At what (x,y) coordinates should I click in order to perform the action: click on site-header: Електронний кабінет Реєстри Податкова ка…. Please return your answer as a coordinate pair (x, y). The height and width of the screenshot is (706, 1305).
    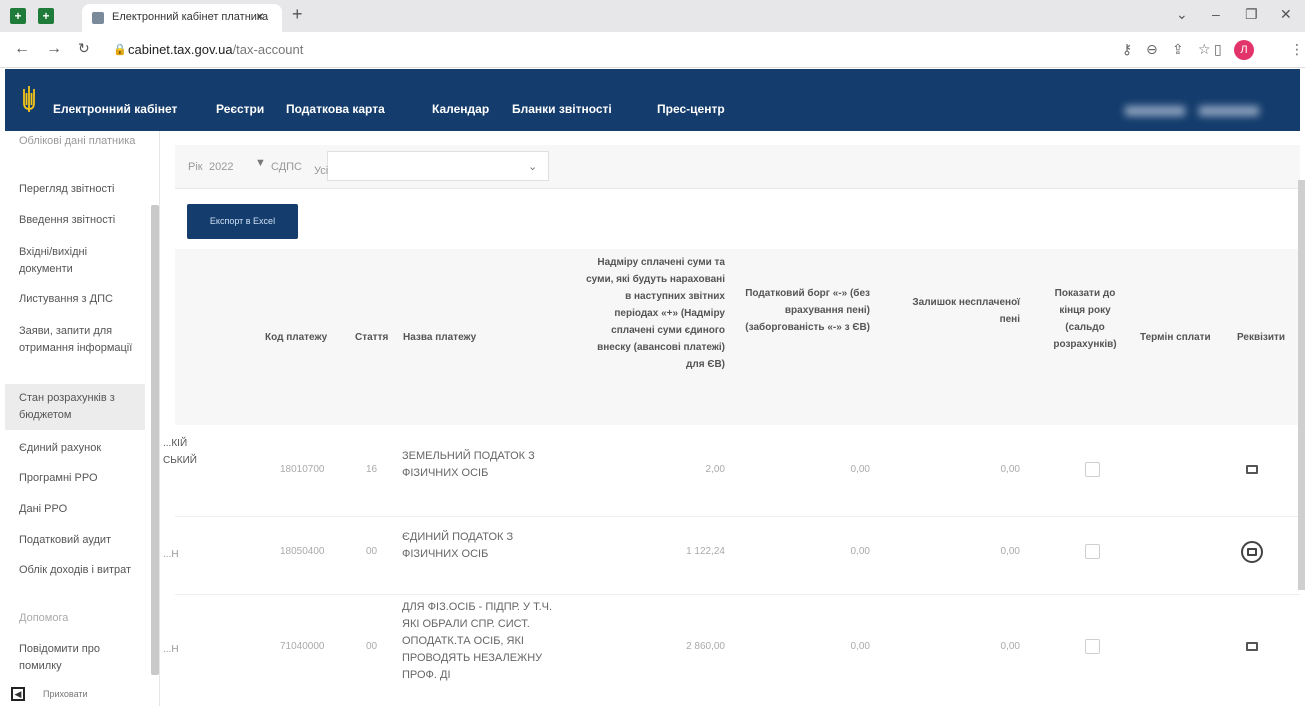
    Looking at the image, I should click on (652, 100).